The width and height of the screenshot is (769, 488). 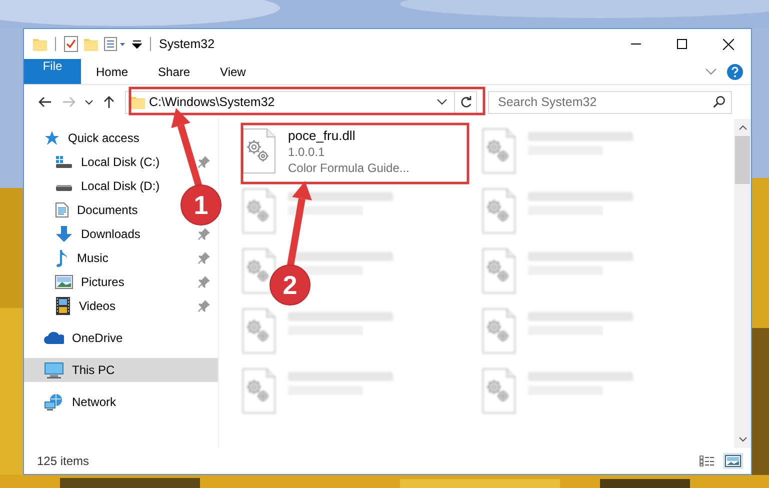 I want to click on selected-nav-item: This PC, so click(x=121, y=370).